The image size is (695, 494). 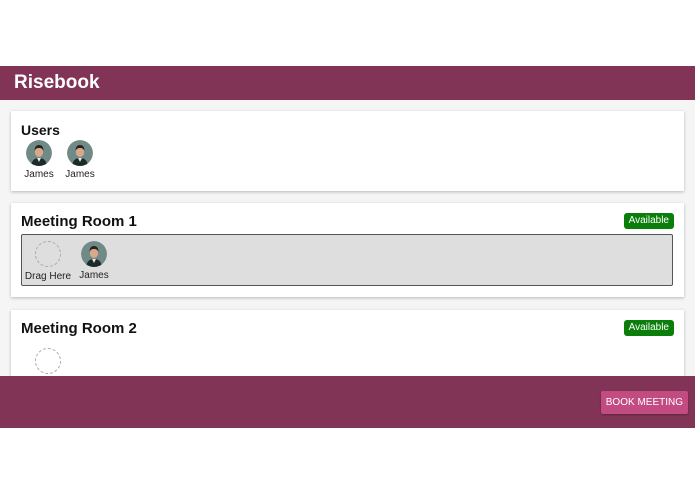 What do you see at coordinates (347, 402) in the screenshot?
I see `footer-bar: BOOK MEETING` at bounding box center [347, 402].